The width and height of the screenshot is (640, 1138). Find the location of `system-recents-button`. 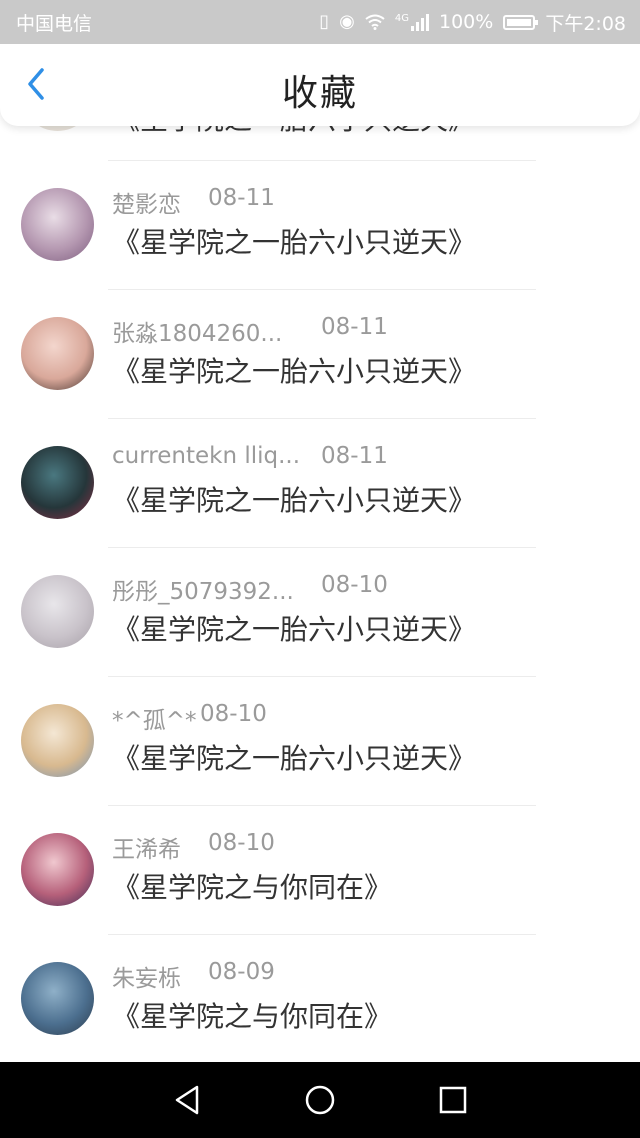

system-recents-button is located at coordinates (453, 1100).